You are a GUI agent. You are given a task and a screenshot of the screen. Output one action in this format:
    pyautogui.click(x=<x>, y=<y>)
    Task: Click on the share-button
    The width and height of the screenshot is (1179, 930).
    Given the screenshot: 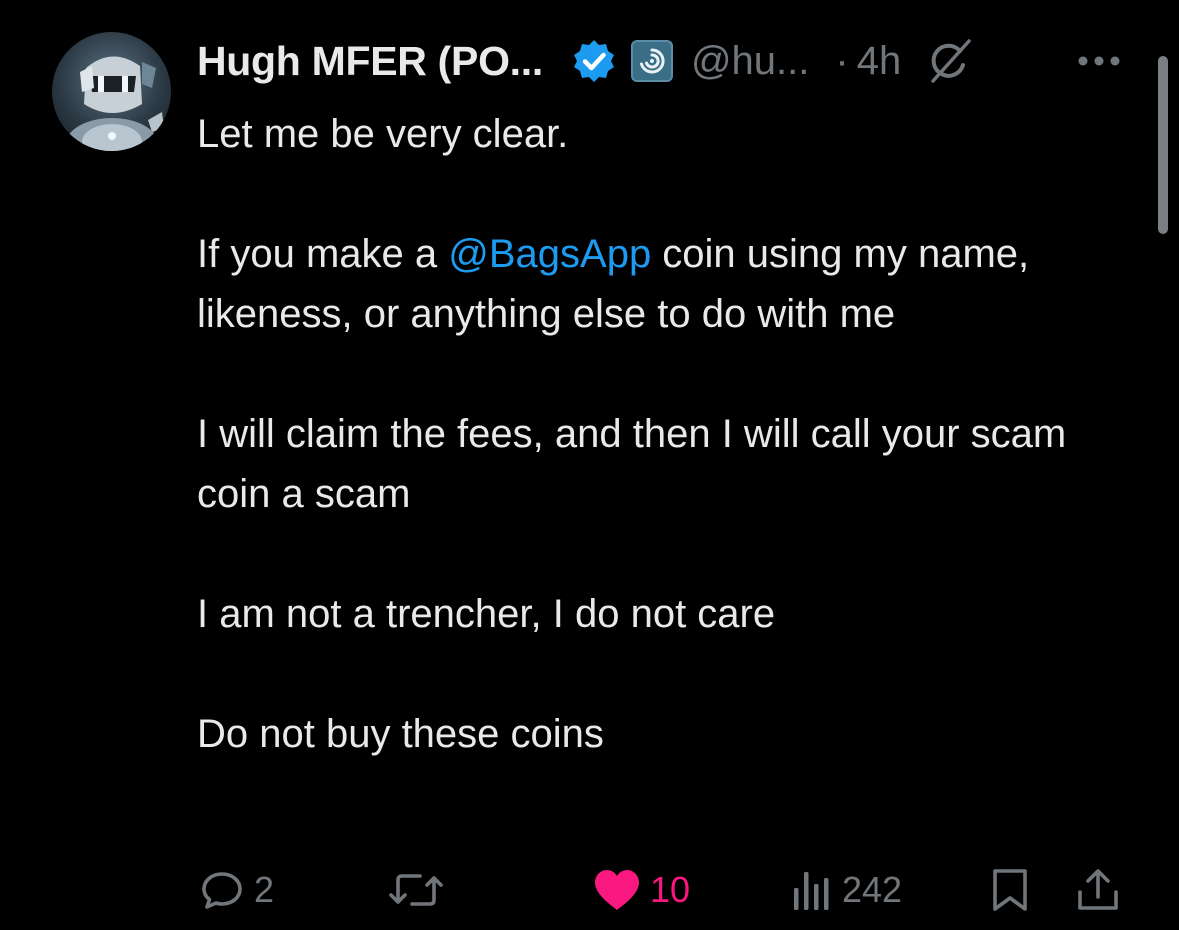 What is the action you would take?
    pyautogui.click(x=1098, y=890)
    